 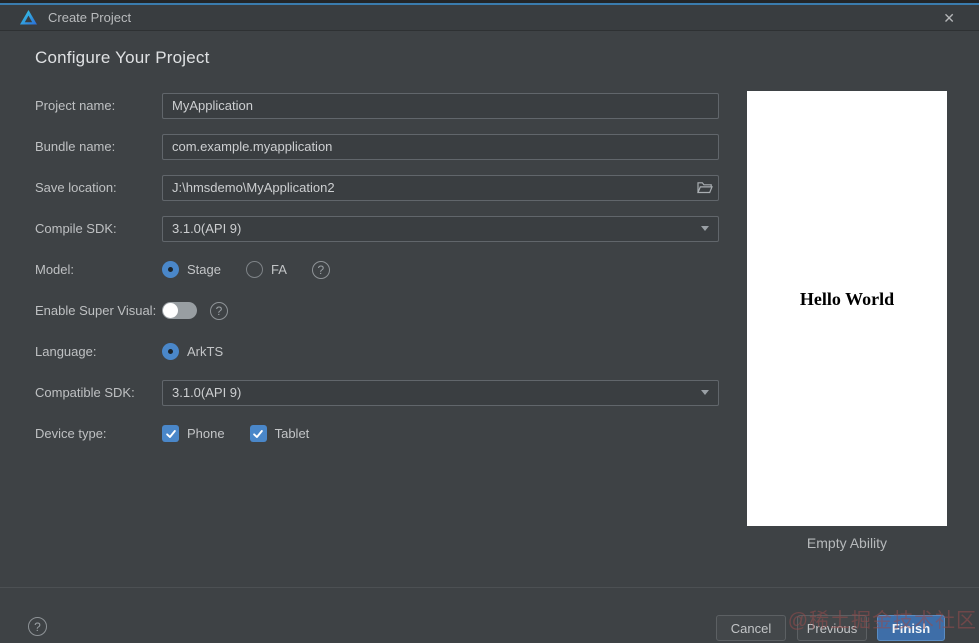 What do you see at coordinates (170, 310) in the screenshot?
I see `toggle-knob` at bounding box center [170, 310].